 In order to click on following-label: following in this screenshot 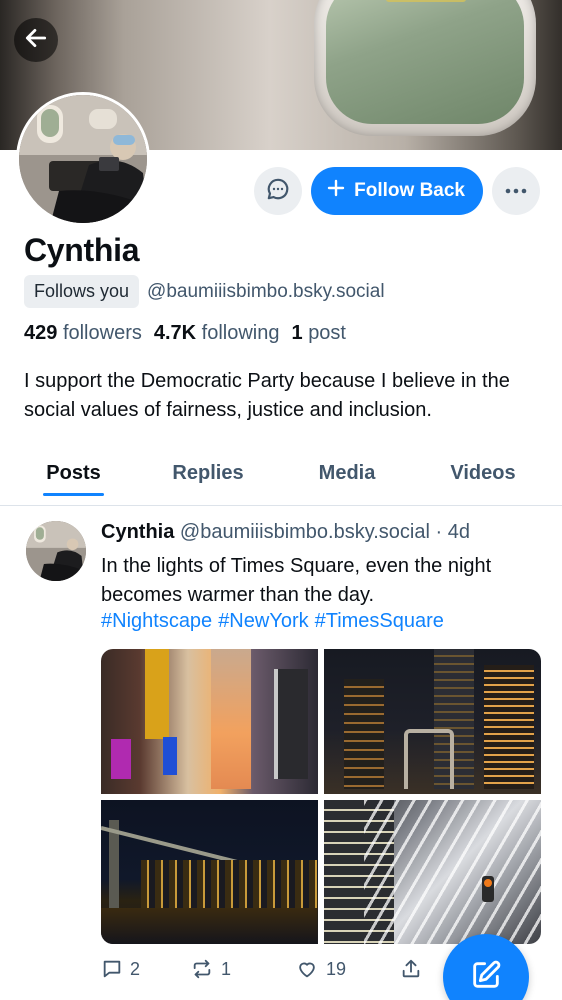, I will do `click(240, 333)`.